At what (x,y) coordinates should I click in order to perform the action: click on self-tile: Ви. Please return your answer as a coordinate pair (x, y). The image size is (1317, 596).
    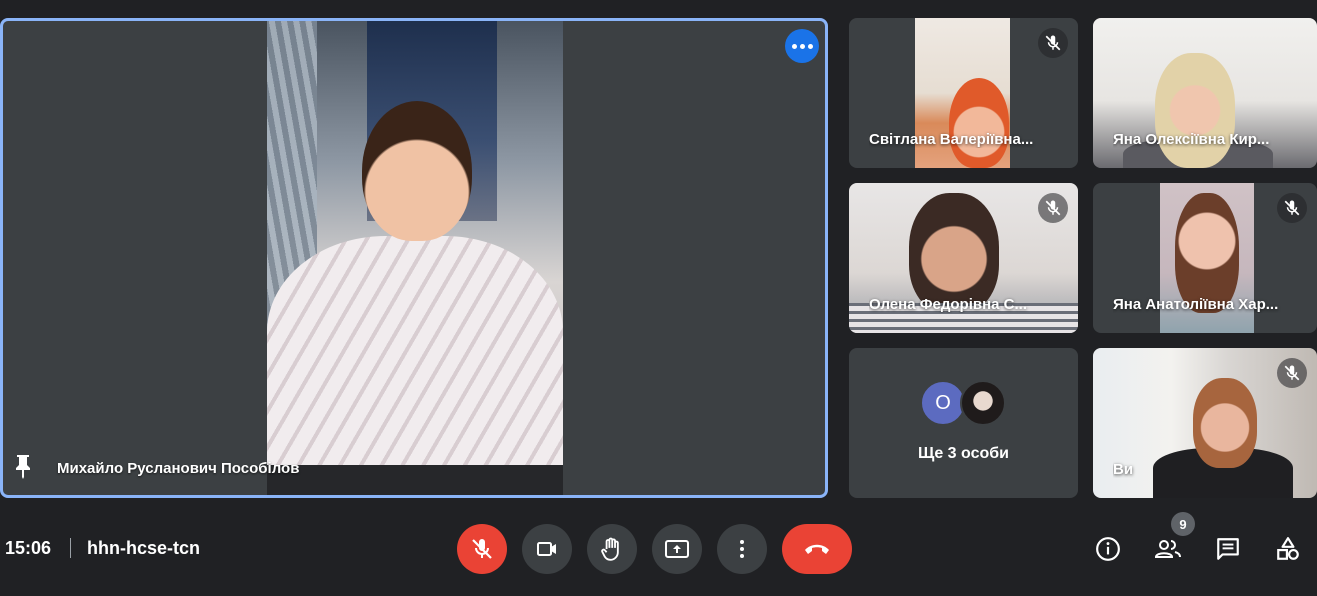
    Looking at the image, I should click on (1205, 423).